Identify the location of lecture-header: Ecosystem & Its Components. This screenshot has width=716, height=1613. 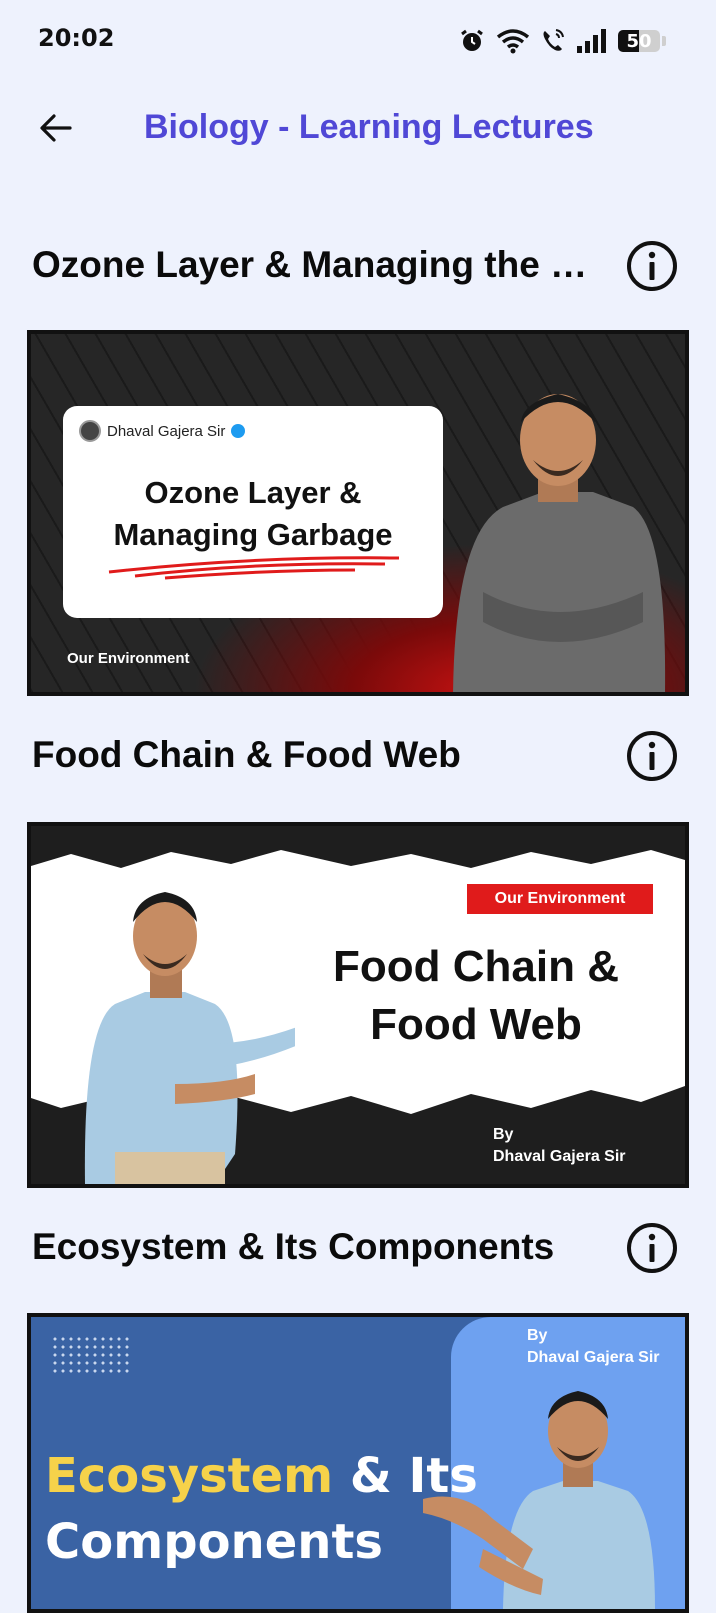
(358, 1249).